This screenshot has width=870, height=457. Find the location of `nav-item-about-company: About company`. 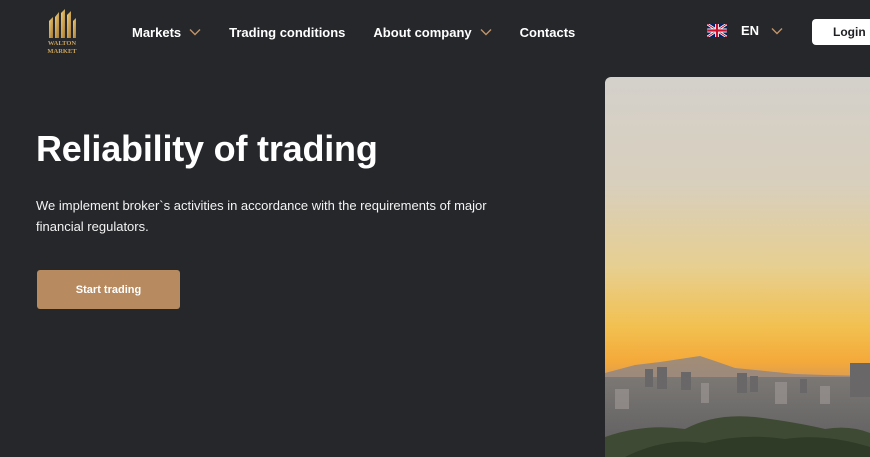

nav-item-about-company: About company is located at coordinates (432, 32).